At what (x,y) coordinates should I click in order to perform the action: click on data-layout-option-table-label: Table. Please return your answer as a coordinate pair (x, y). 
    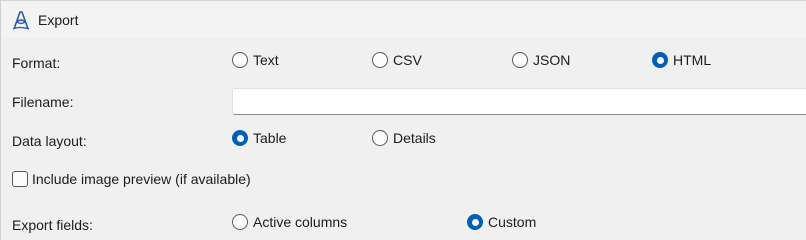
    Looking at the image, I should click on (270, 138).